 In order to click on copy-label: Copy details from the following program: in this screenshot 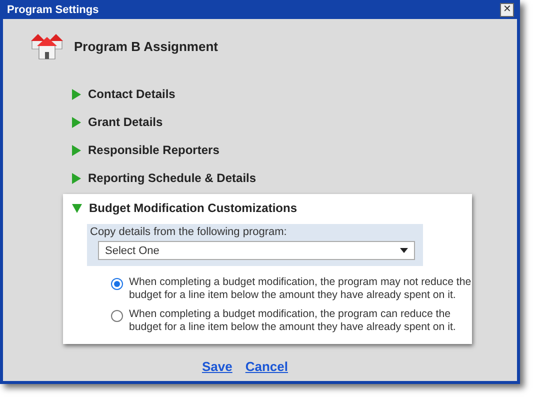, I will do `click(189, 232)`.